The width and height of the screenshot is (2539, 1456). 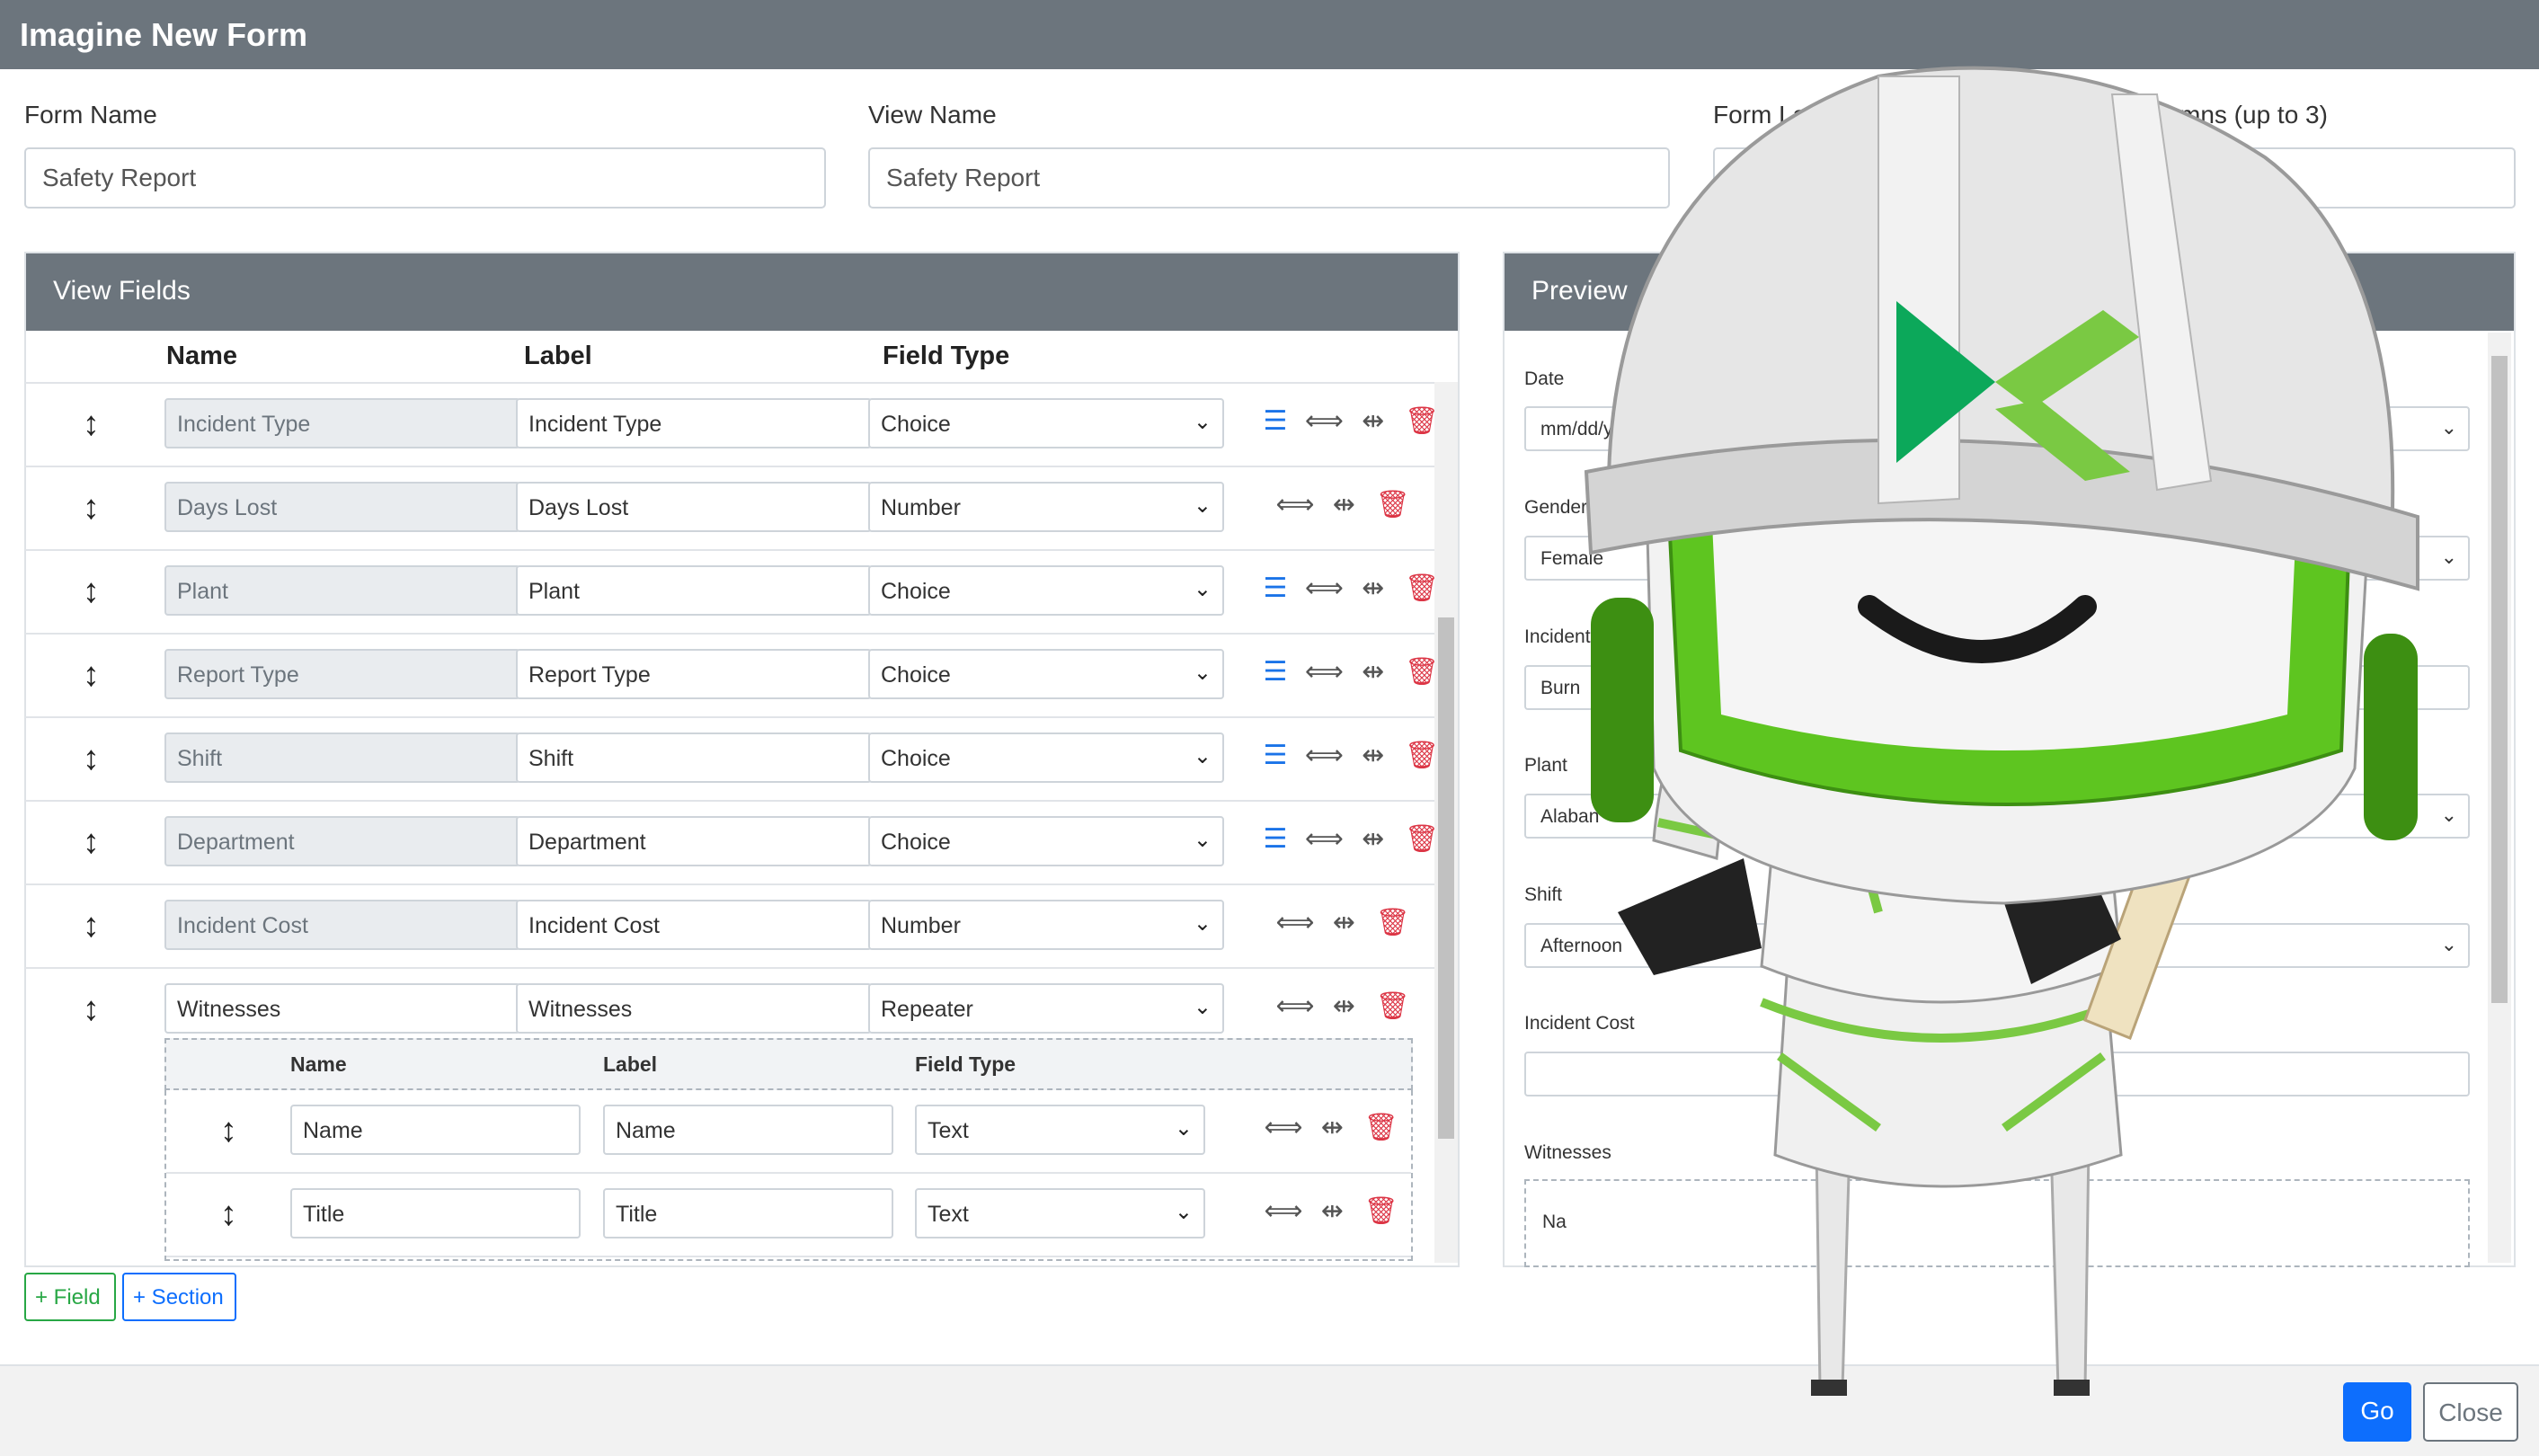 I want to click on field-name-input: Incident Type, so click(x=342, y=423).